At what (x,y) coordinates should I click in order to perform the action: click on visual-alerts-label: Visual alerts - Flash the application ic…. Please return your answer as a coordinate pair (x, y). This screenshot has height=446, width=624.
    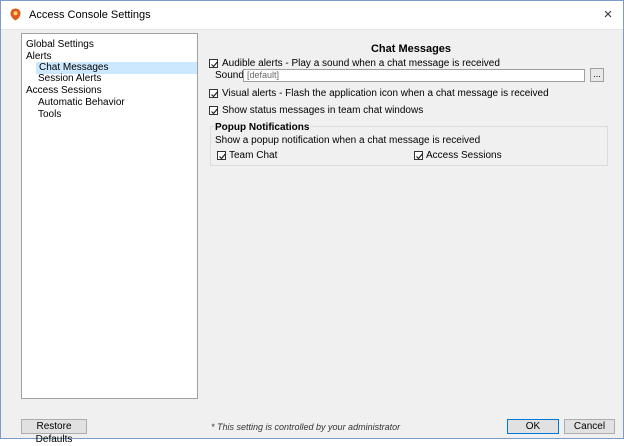
    Looking at the image, I should click on (385, 93).